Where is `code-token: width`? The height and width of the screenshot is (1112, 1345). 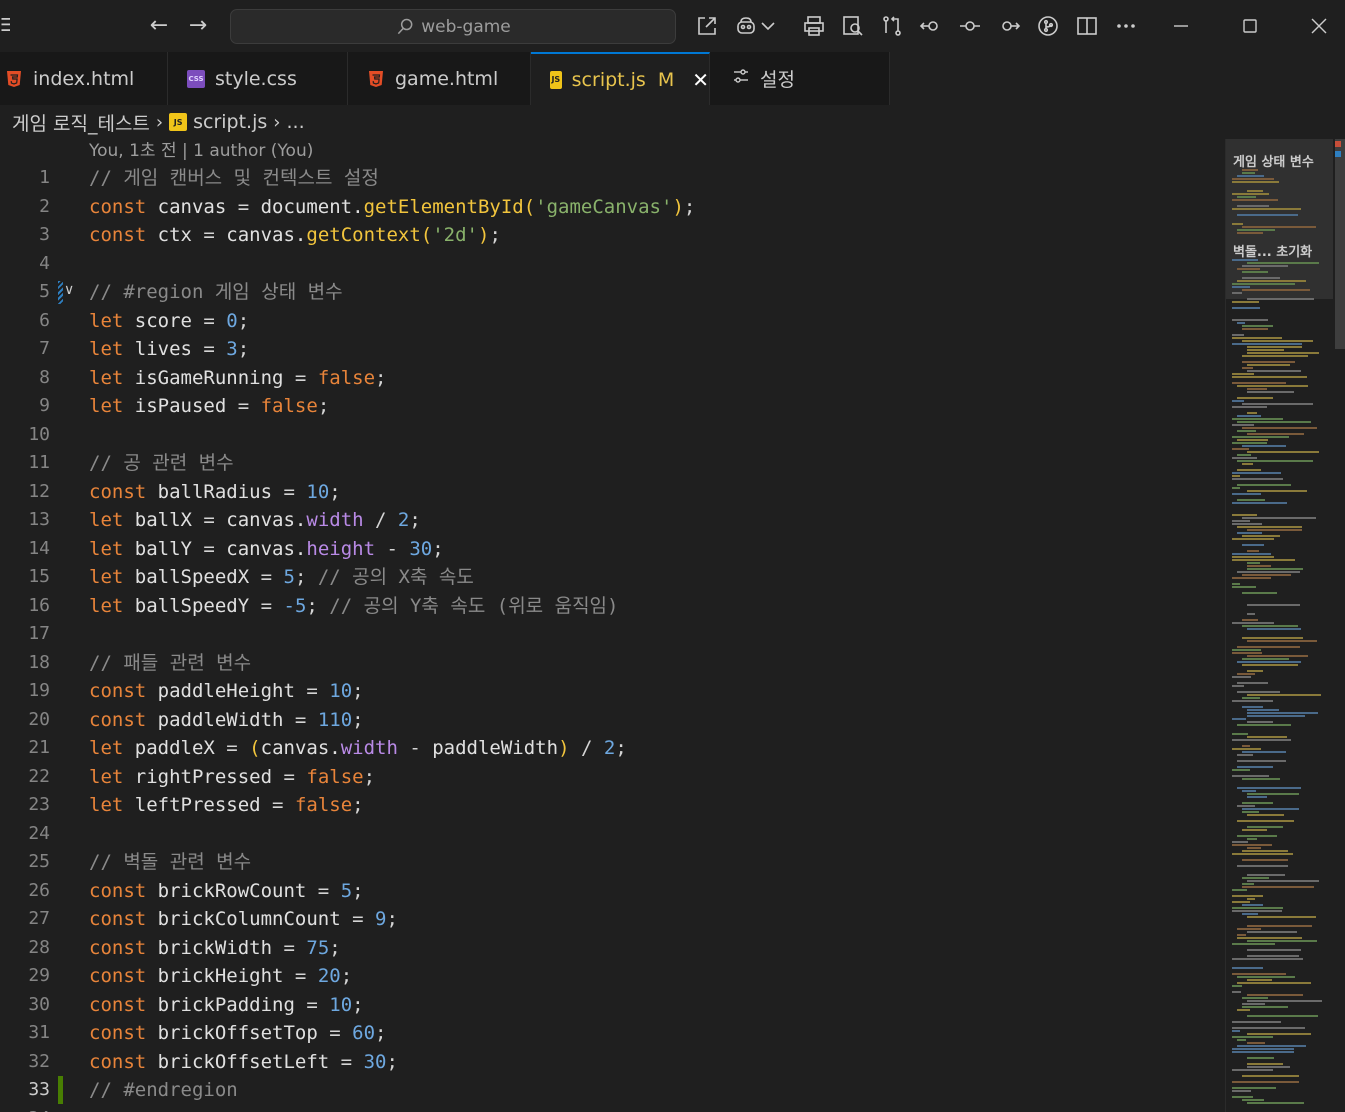
code-token: width is located at coordinates (369, 748).